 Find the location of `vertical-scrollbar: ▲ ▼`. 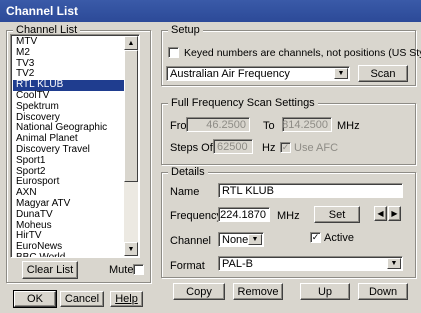

vertical-scrollbar: ▲ ▼ is located at coordinates (131, 146).